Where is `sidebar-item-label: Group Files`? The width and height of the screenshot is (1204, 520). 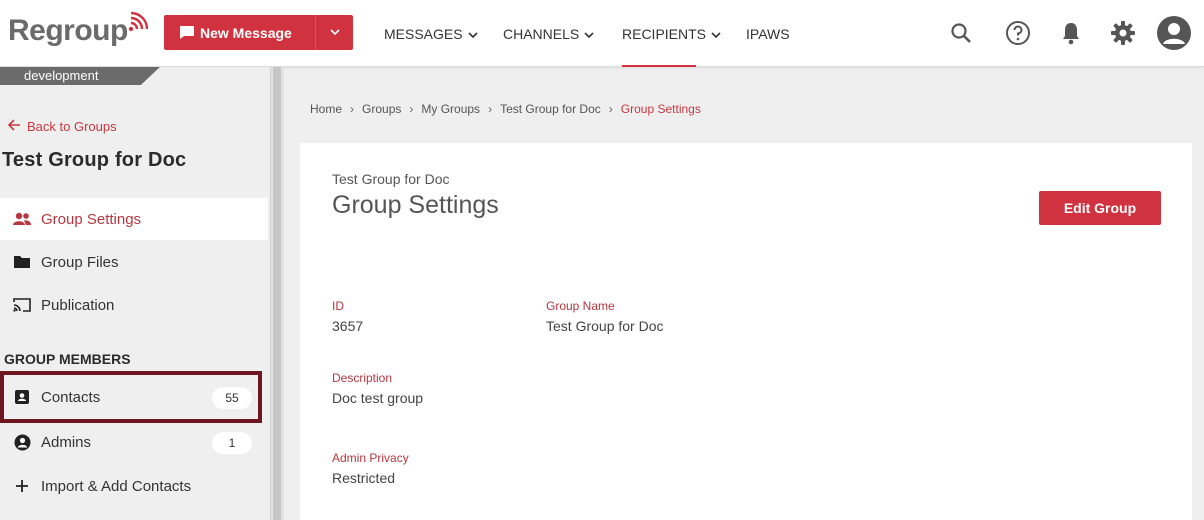 sidebar-item-label: Group Files is located at coordinates (80, 262).